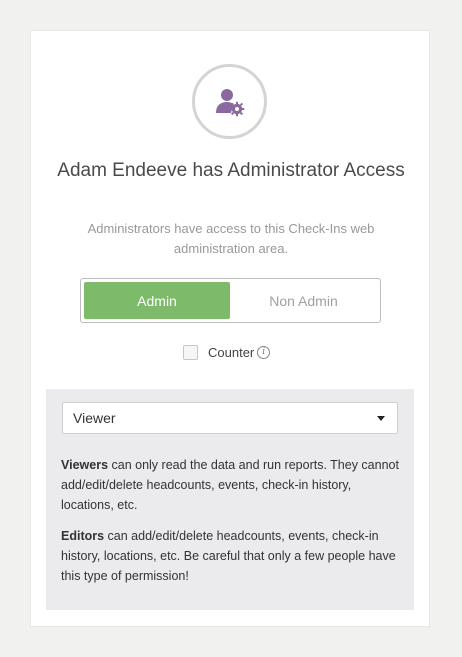 The image size is (462, 657). What do you see at coordinates (85, 465) in the screenshot?
I see `viewer-term: Viewers` at bounding box center [85, 465].